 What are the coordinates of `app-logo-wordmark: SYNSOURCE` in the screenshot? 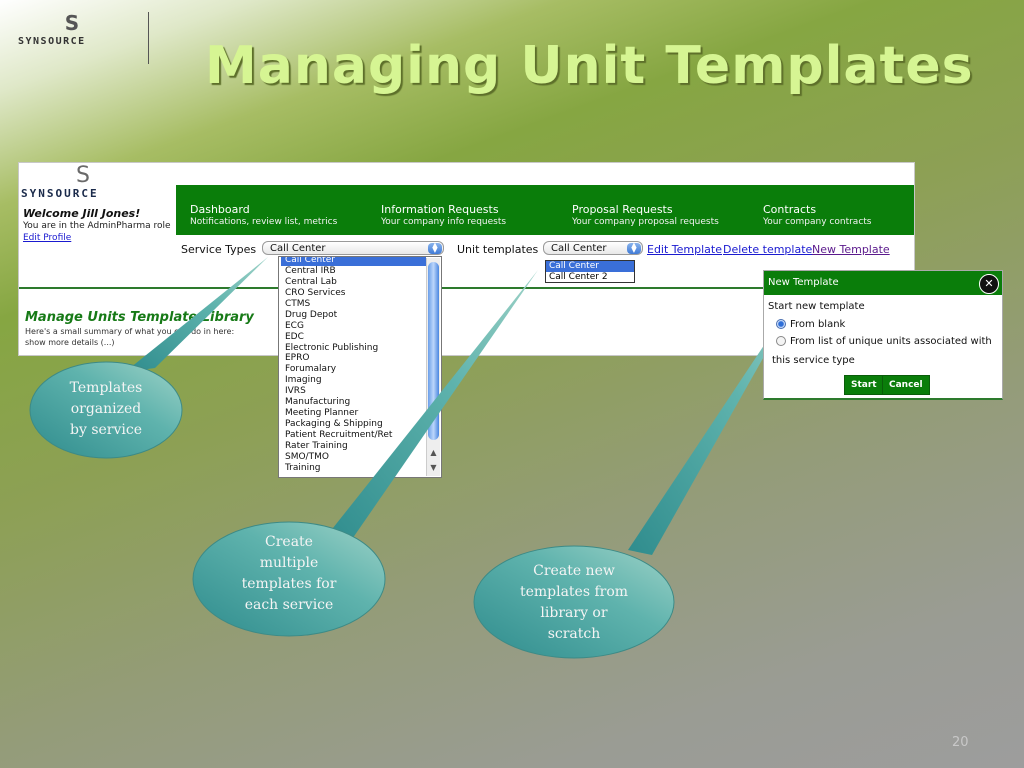 It's located at (60, 193).